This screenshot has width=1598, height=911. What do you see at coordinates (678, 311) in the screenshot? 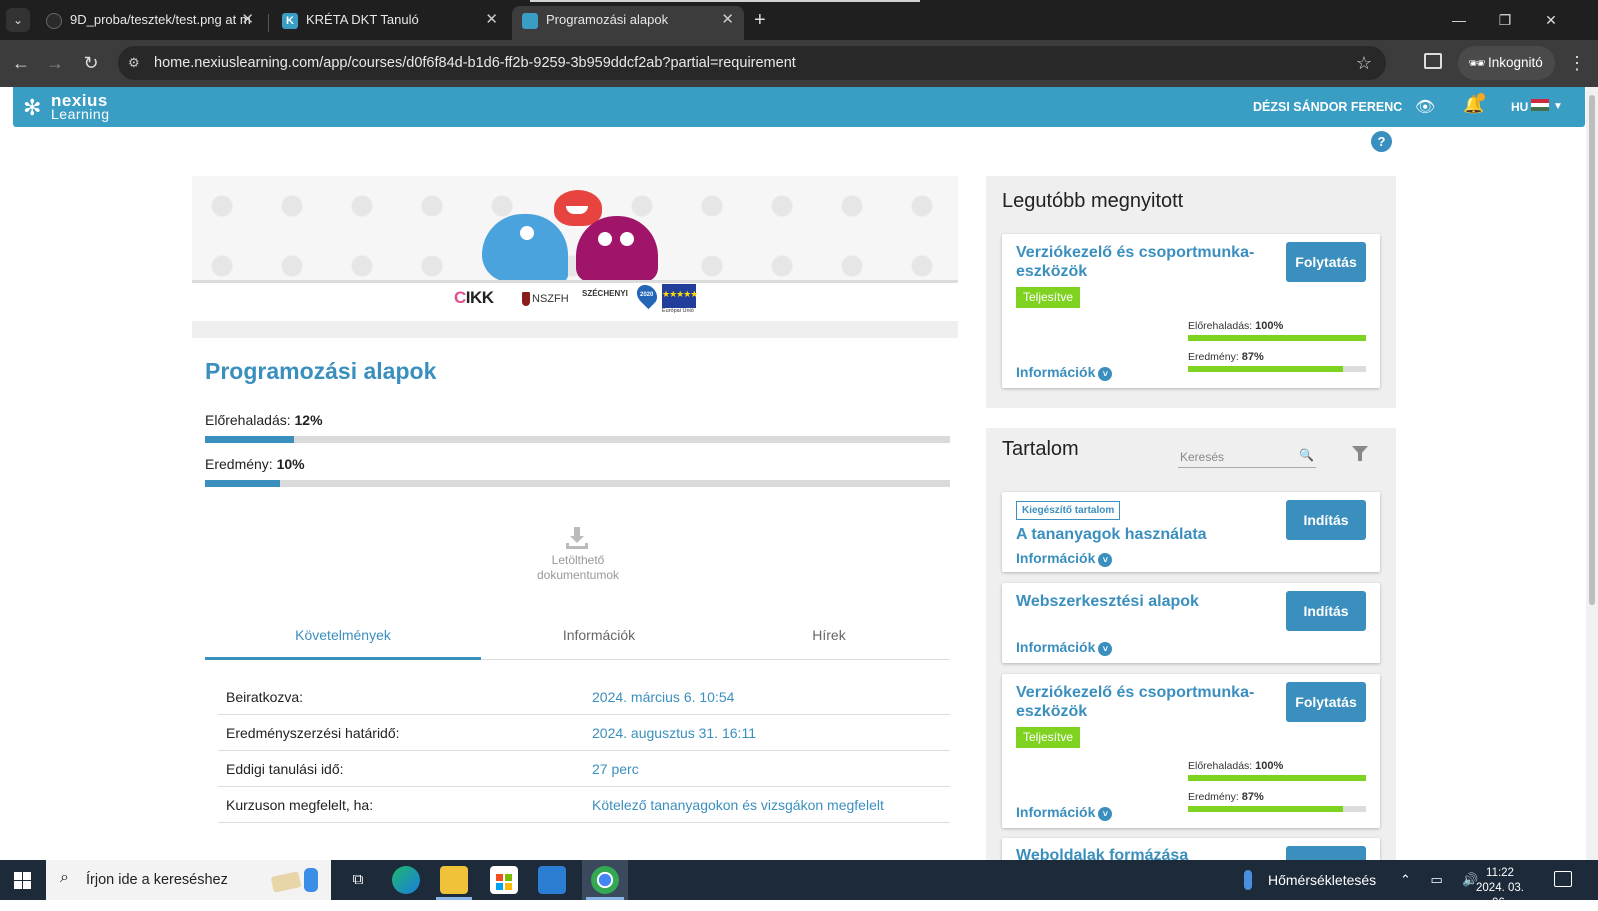
I see `eu-label: Európai Unió` at bounding box center [678, 311].